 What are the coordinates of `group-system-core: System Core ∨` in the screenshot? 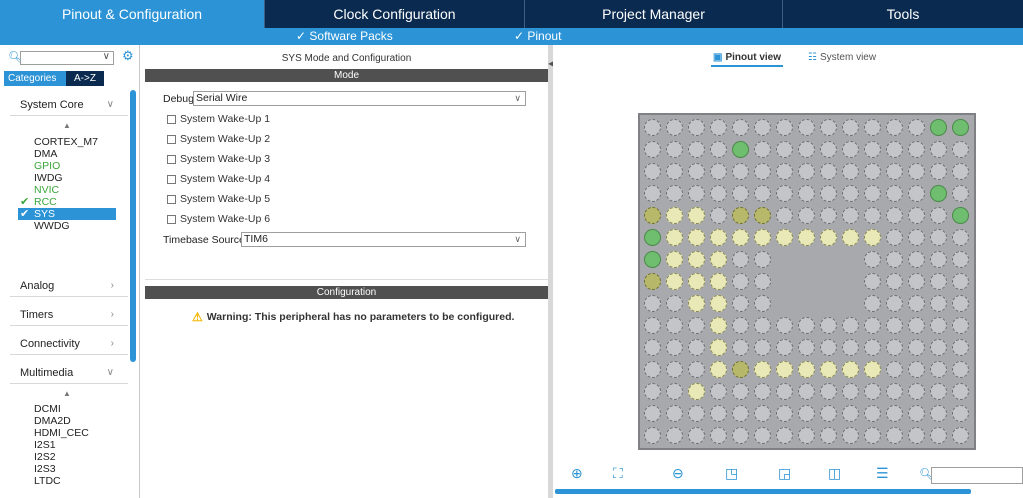 It's located at (68, 105).